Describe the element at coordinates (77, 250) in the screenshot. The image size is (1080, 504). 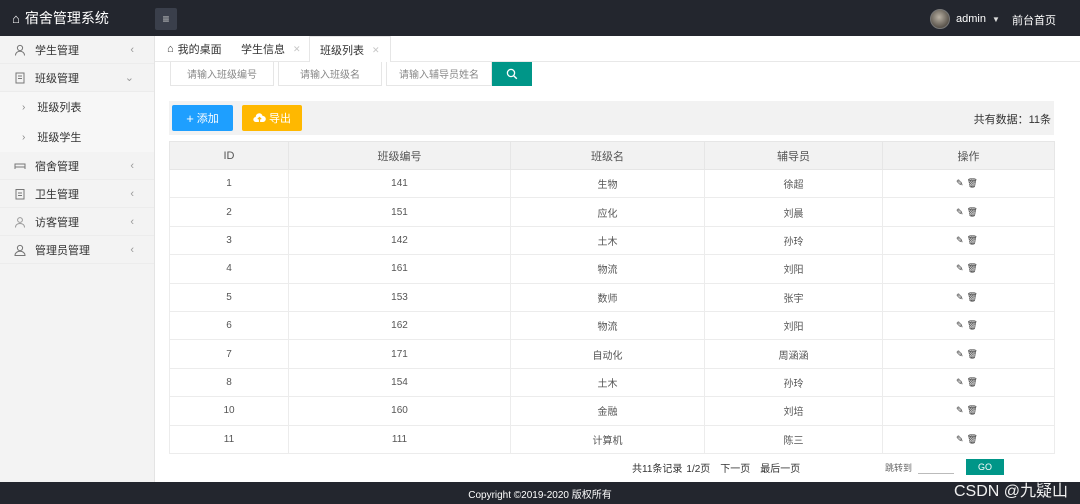
I see `sidebar-item-admin: 管理员管理 ‹` at that location.